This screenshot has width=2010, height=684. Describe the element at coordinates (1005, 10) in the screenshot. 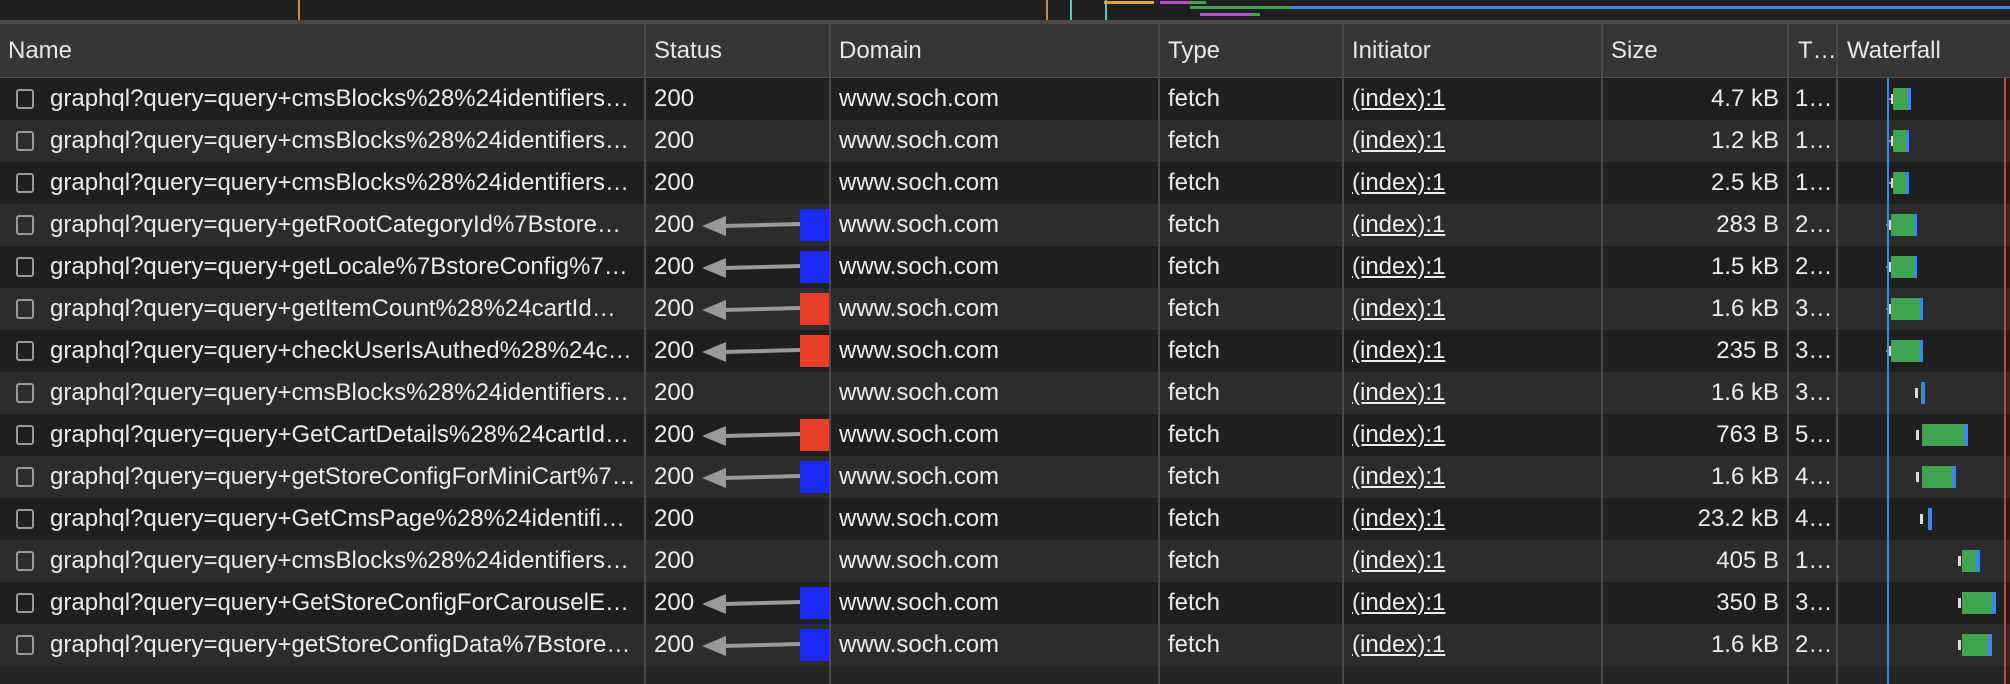

I see `network-overview-timeline` at that location.